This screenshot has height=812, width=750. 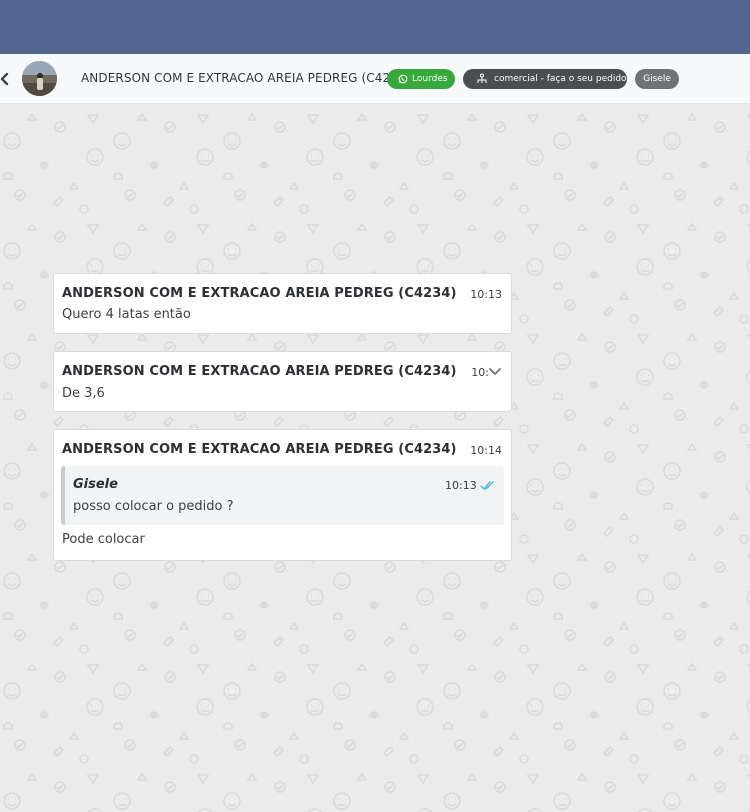 I want to click on whatsapp-tag-label: Lourdes, so click(x=430, y=79).